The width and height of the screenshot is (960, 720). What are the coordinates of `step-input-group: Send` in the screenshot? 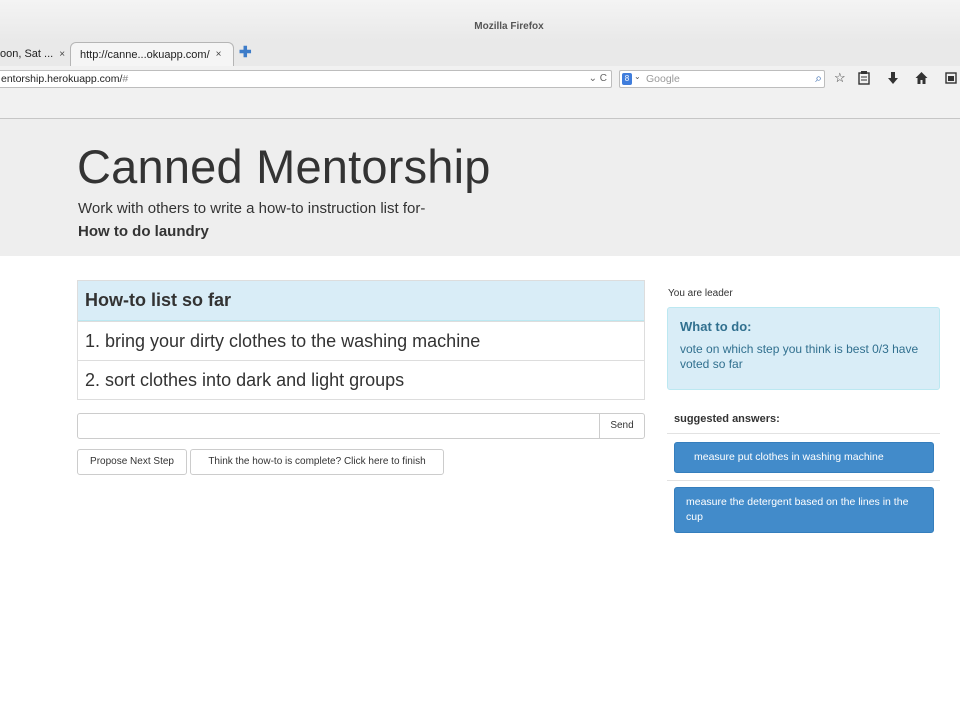 It's located at (361, 426).